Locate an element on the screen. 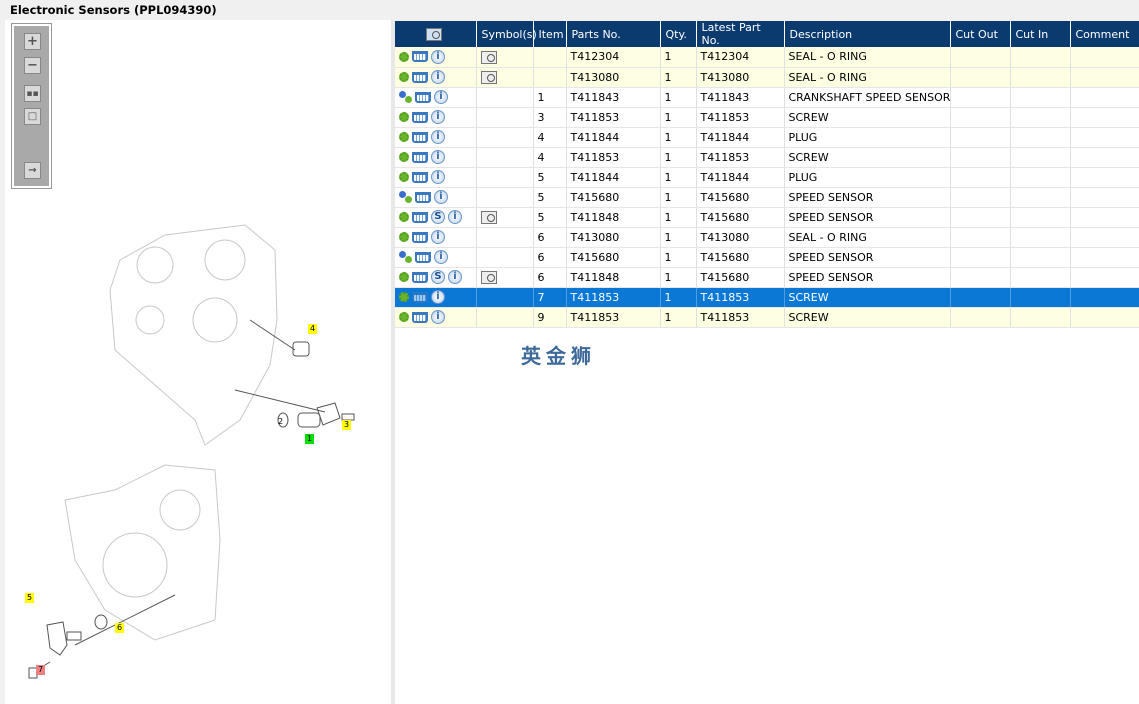 The image size is (1139, 704). item-cell: 5 is located at coordinates (550, 197).